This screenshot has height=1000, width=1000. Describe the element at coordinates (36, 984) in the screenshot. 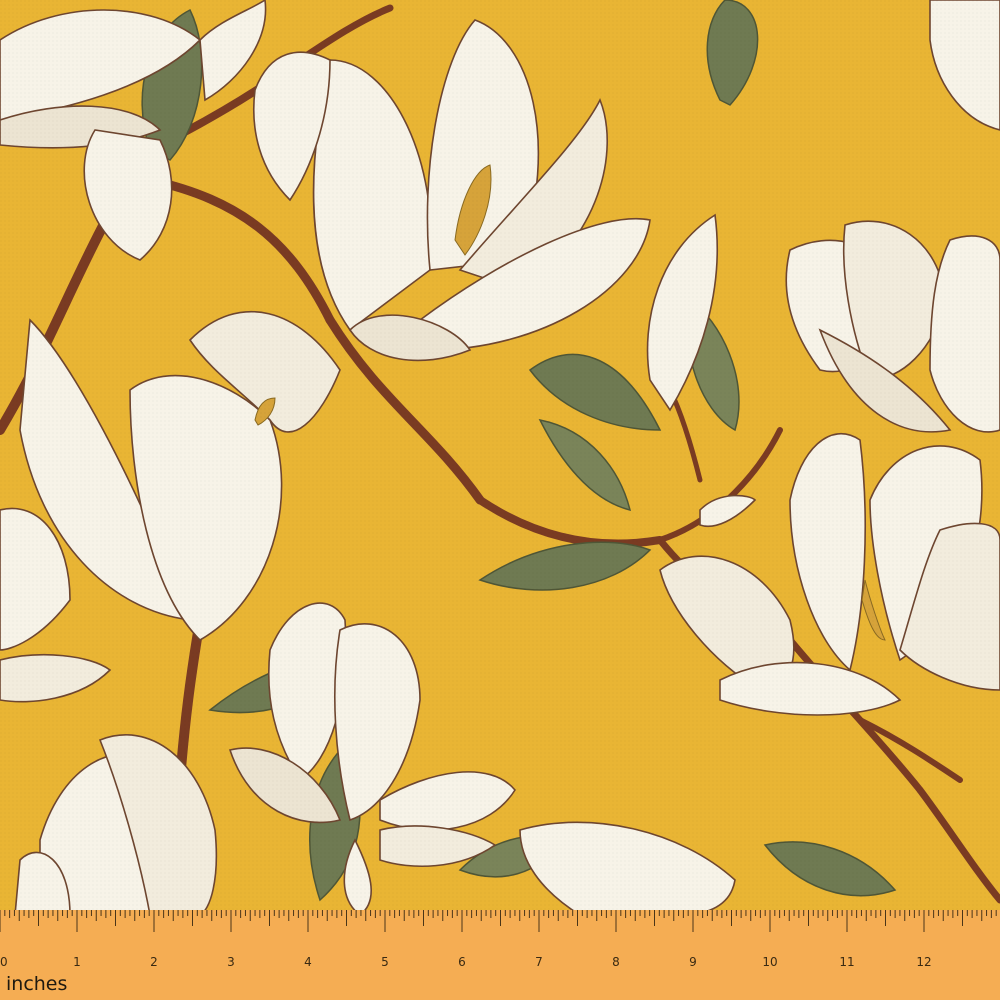

I see `ruler-unit-label: inches` at that location.